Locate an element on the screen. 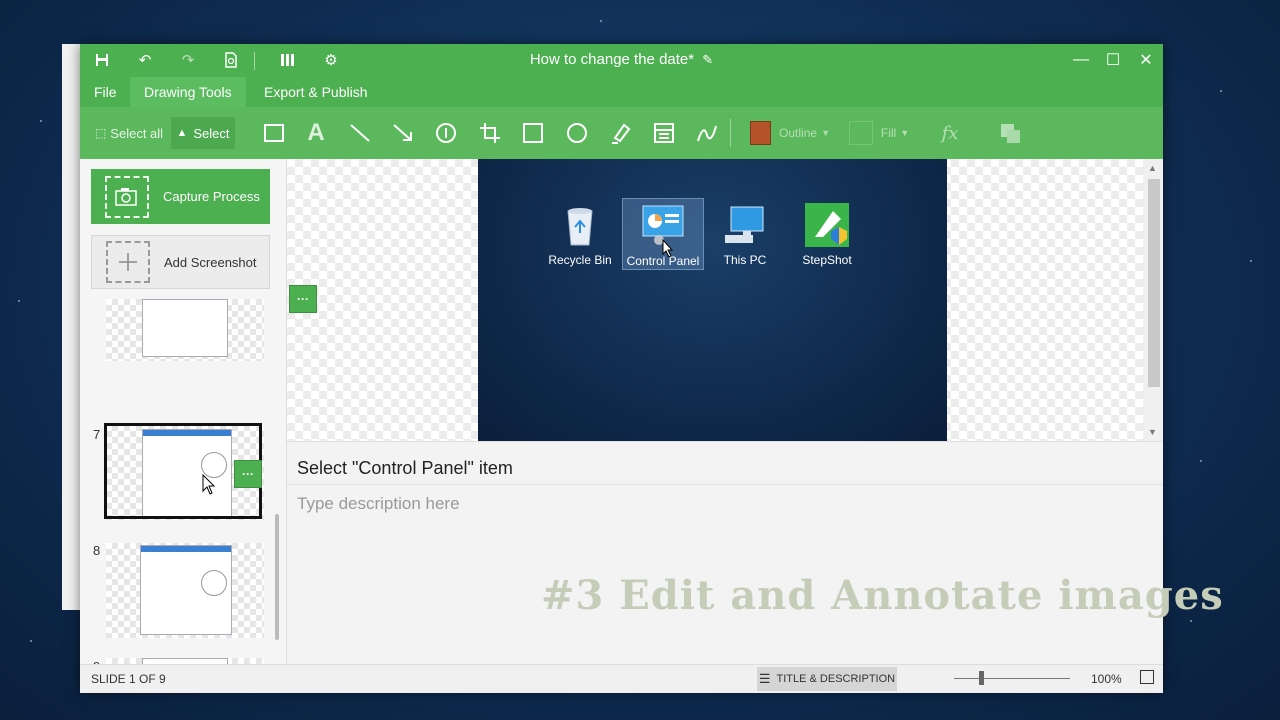  slides-sidebar: Capture Process Add Screenshot 7 ··· 8 is located at coordinates (183, 416).